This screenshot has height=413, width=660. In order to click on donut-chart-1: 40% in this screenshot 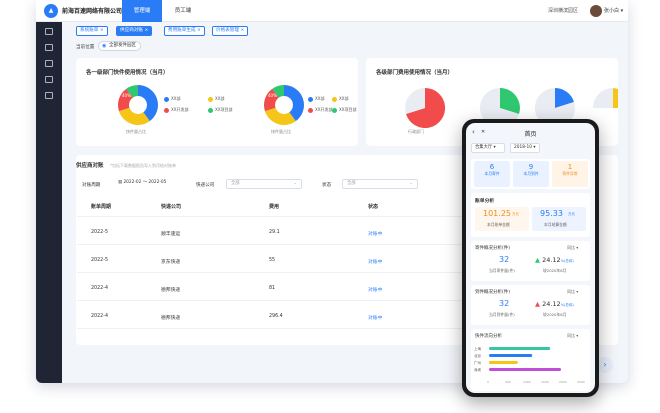, I will do `click(138, 105)`.